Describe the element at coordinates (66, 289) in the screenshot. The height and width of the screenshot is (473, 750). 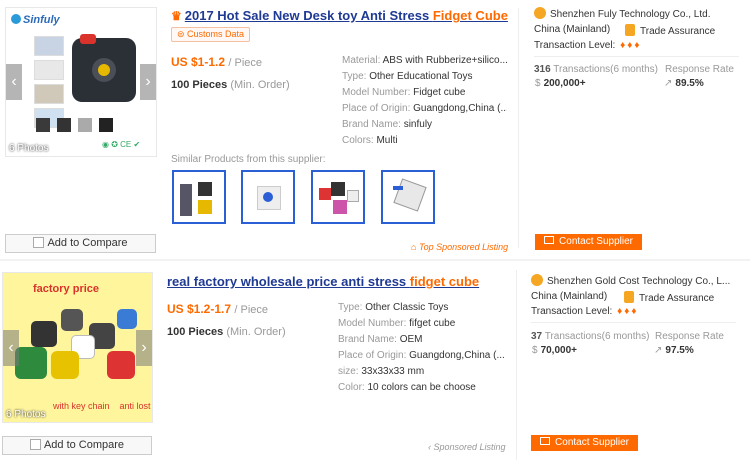
I see `image-caption-top: factory price` at that location.